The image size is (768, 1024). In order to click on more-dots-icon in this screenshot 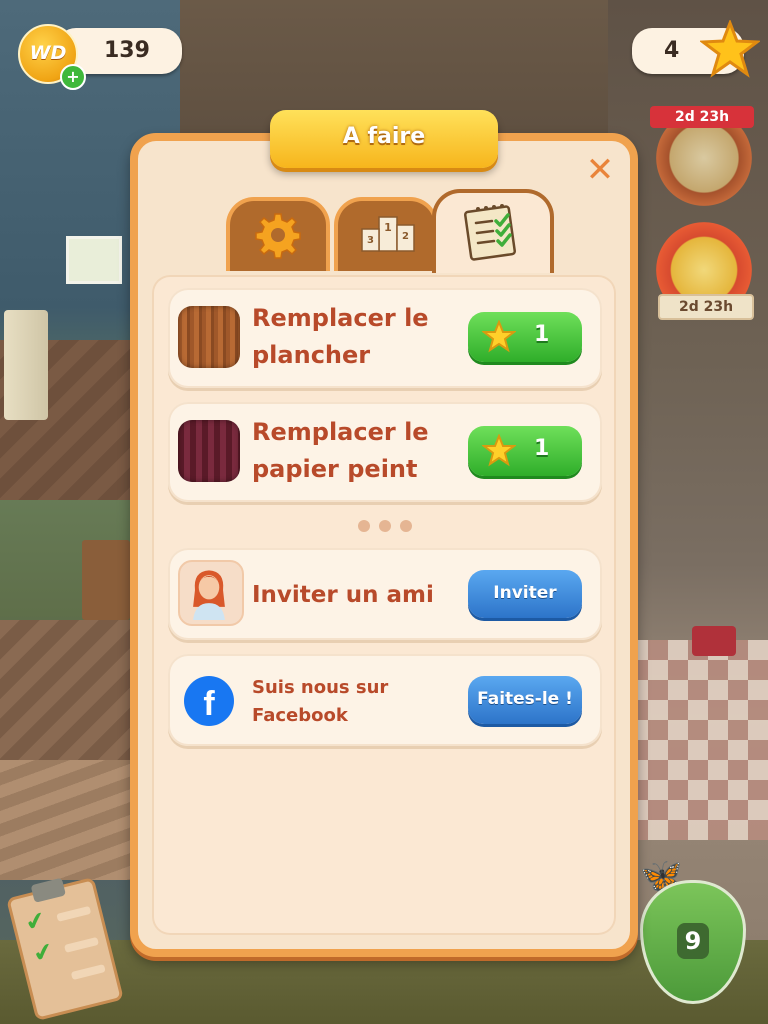, I will do `click(386, 526)`.